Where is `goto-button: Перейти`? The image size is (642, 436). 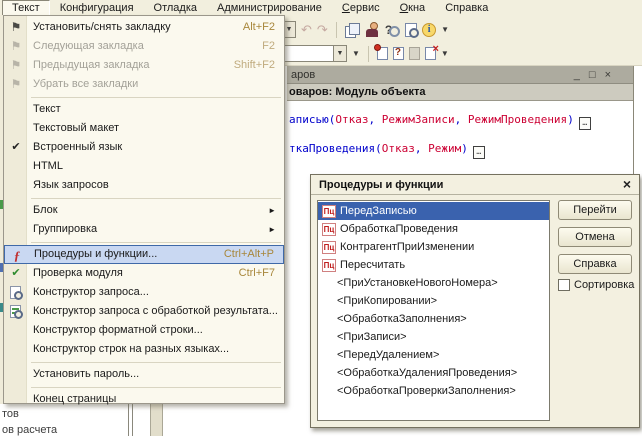 goto-button: Перейти is located at coordinates (595, 210).